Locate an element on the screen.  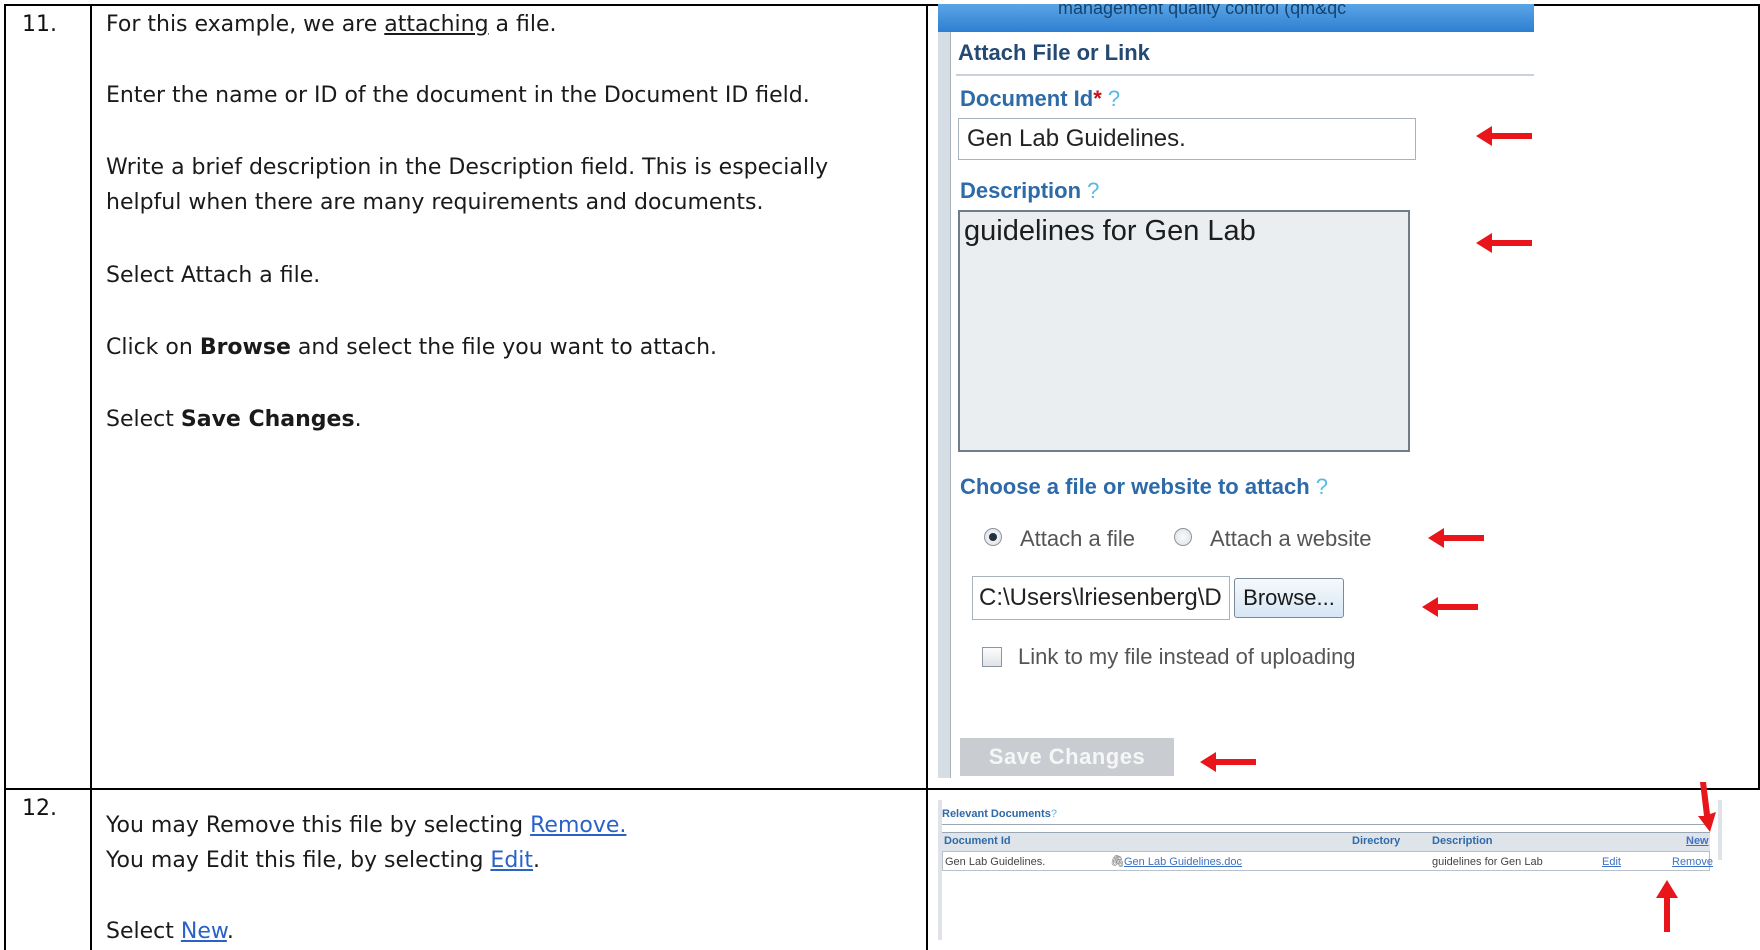
col-directory: Directory is located at coordinates (1376, 841).